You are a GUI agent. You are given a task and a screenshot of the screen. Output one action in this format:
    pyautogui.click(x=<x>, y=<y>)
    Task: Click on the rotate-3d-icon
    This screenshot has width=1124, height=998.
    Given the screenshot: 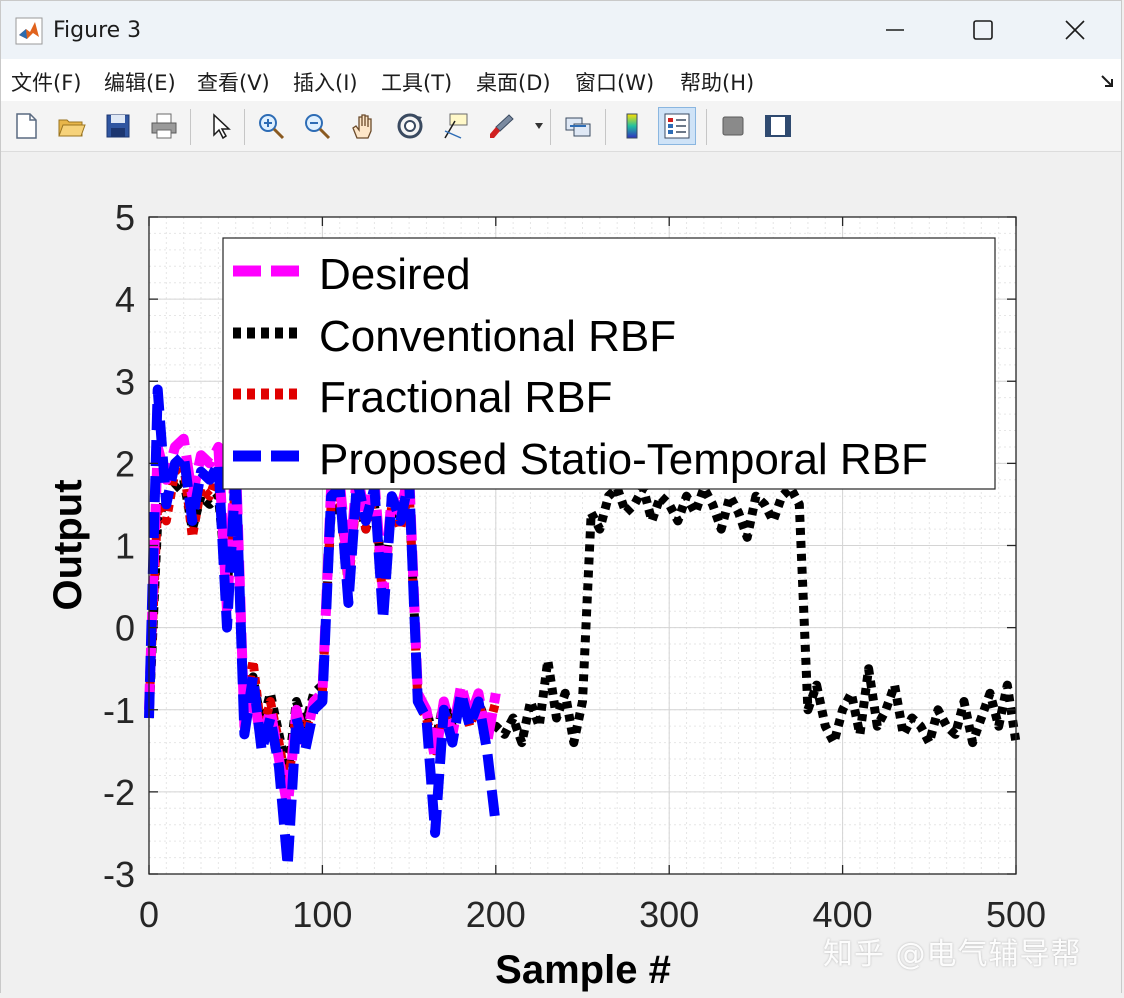 What is the action you would take?
    pyautogui.click(x=410, y=126)
    